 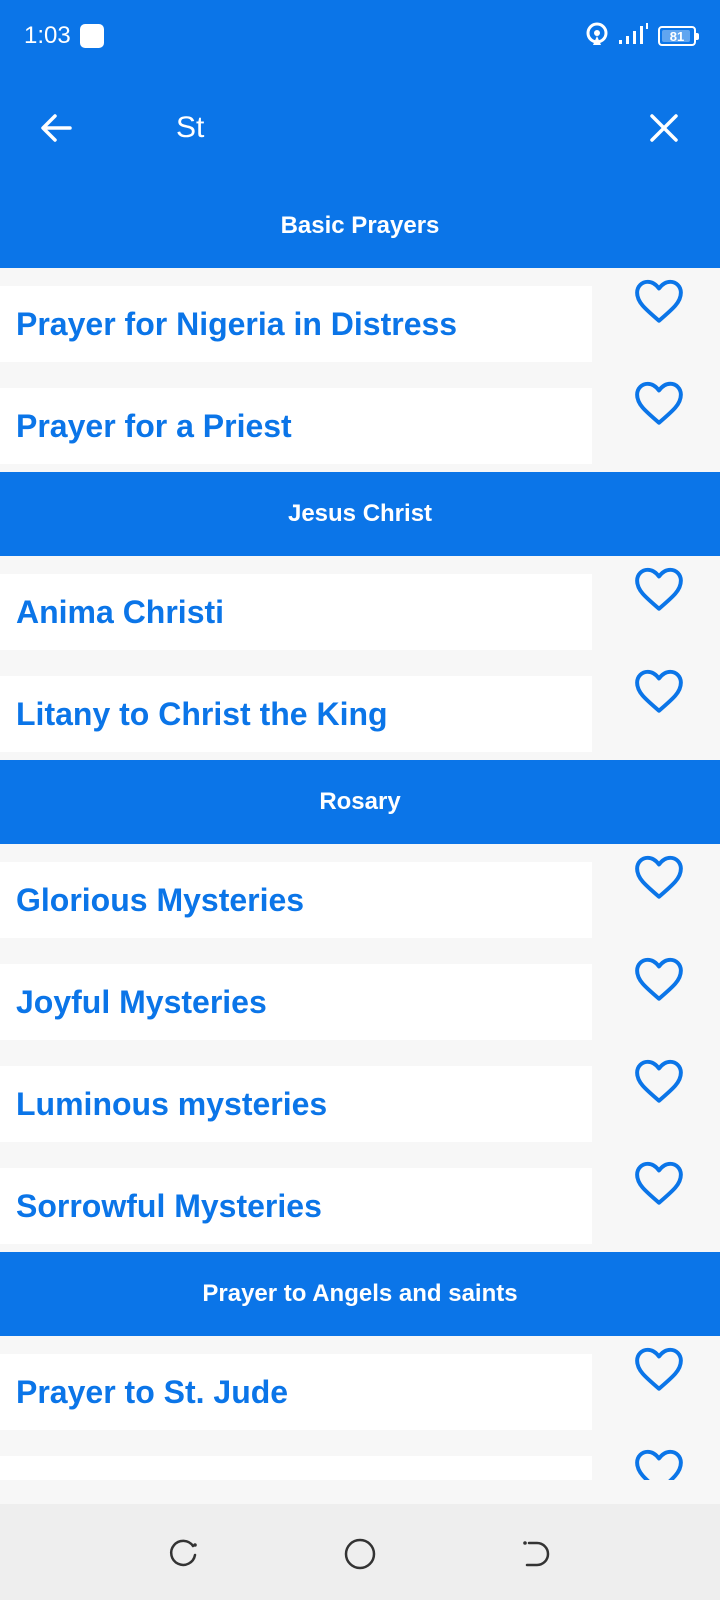 I want to click on search-input, so click(x=386, y=128).